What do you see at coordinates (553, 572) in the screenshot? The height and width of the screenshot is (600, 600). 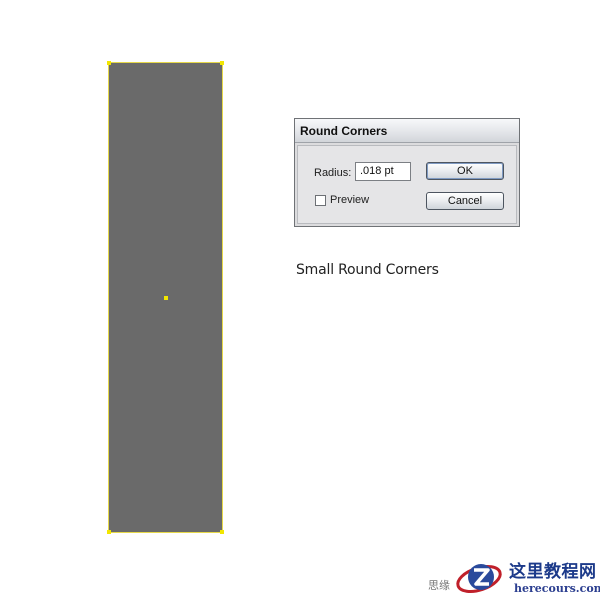 I see `watermark-title: 这里教程网` at bounding box center [553, 572].